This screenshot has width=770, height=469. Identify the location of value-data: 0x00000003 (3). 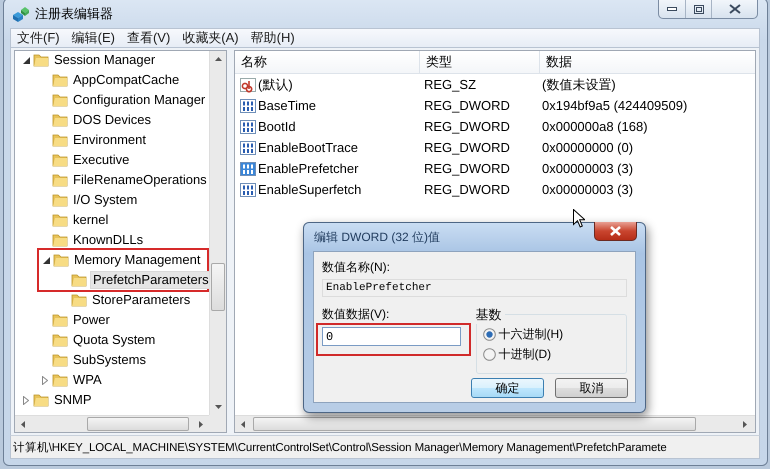
(587, 189).